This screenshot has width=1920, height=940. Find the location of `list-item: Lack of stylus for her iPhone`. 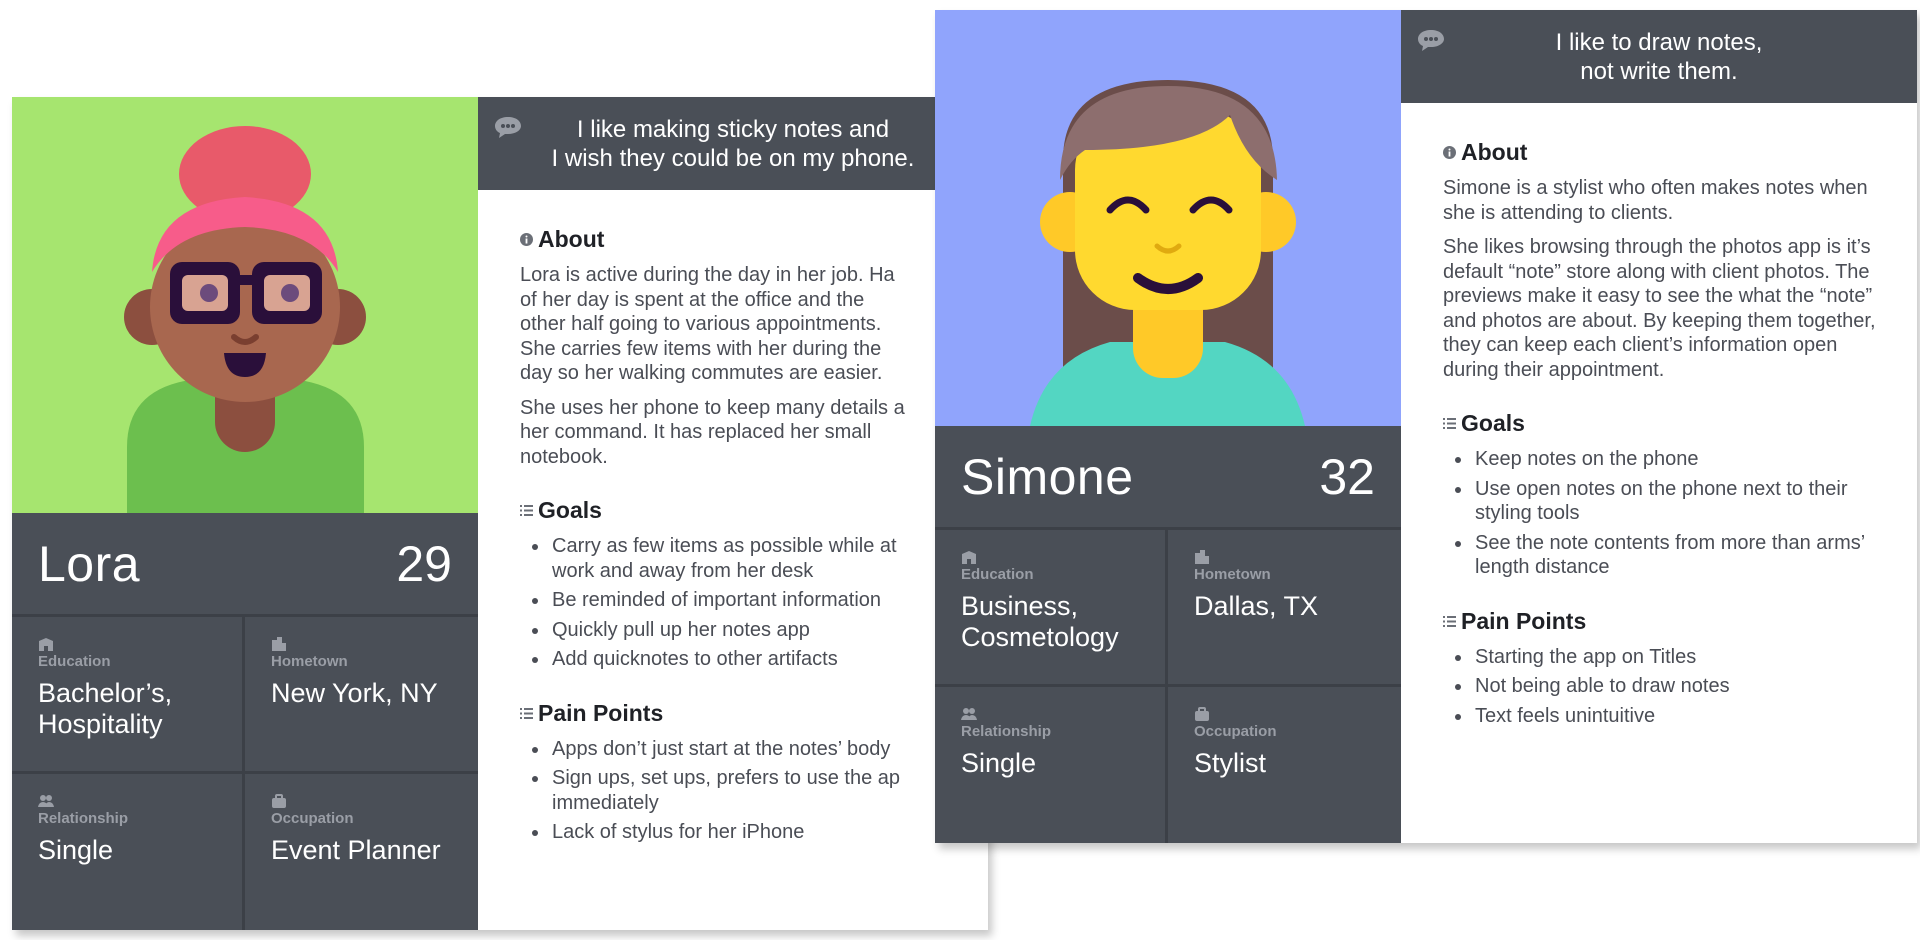

list-item: Lack of stylus for her iPhone is located at coordinates (742, 832).